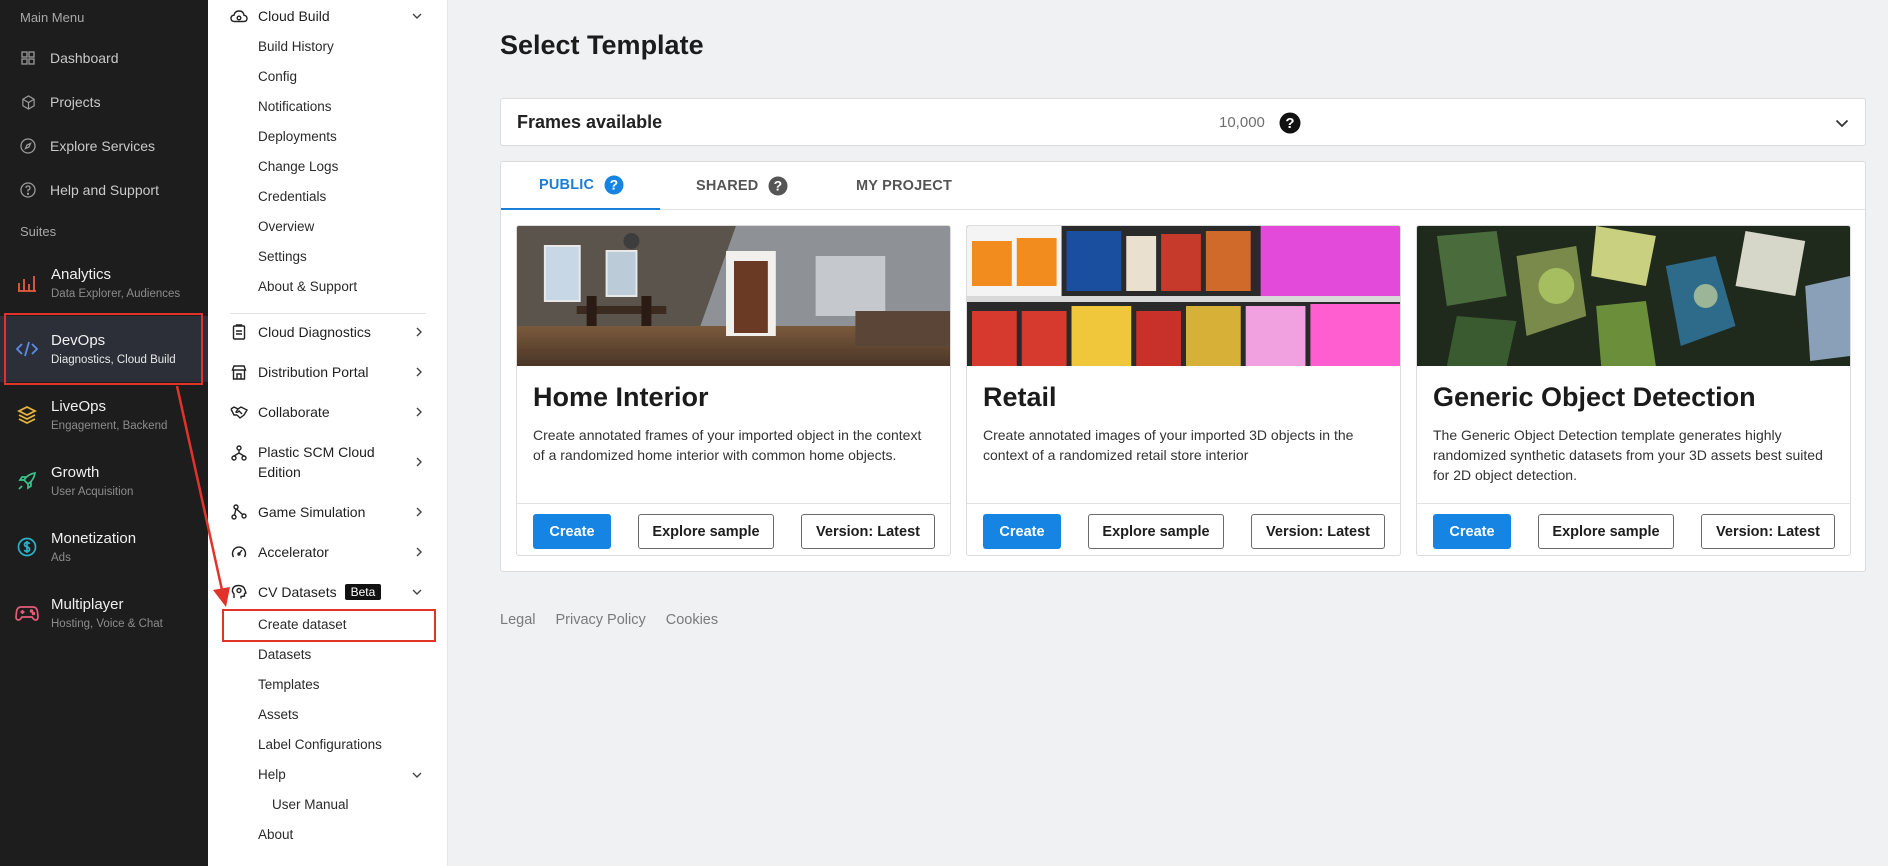 The width and height of the screenshot is (1888, 866). What do you see at coordinates (27, 349) in the screenshot?
I see `code-icon` at bounding box center [27, 349].